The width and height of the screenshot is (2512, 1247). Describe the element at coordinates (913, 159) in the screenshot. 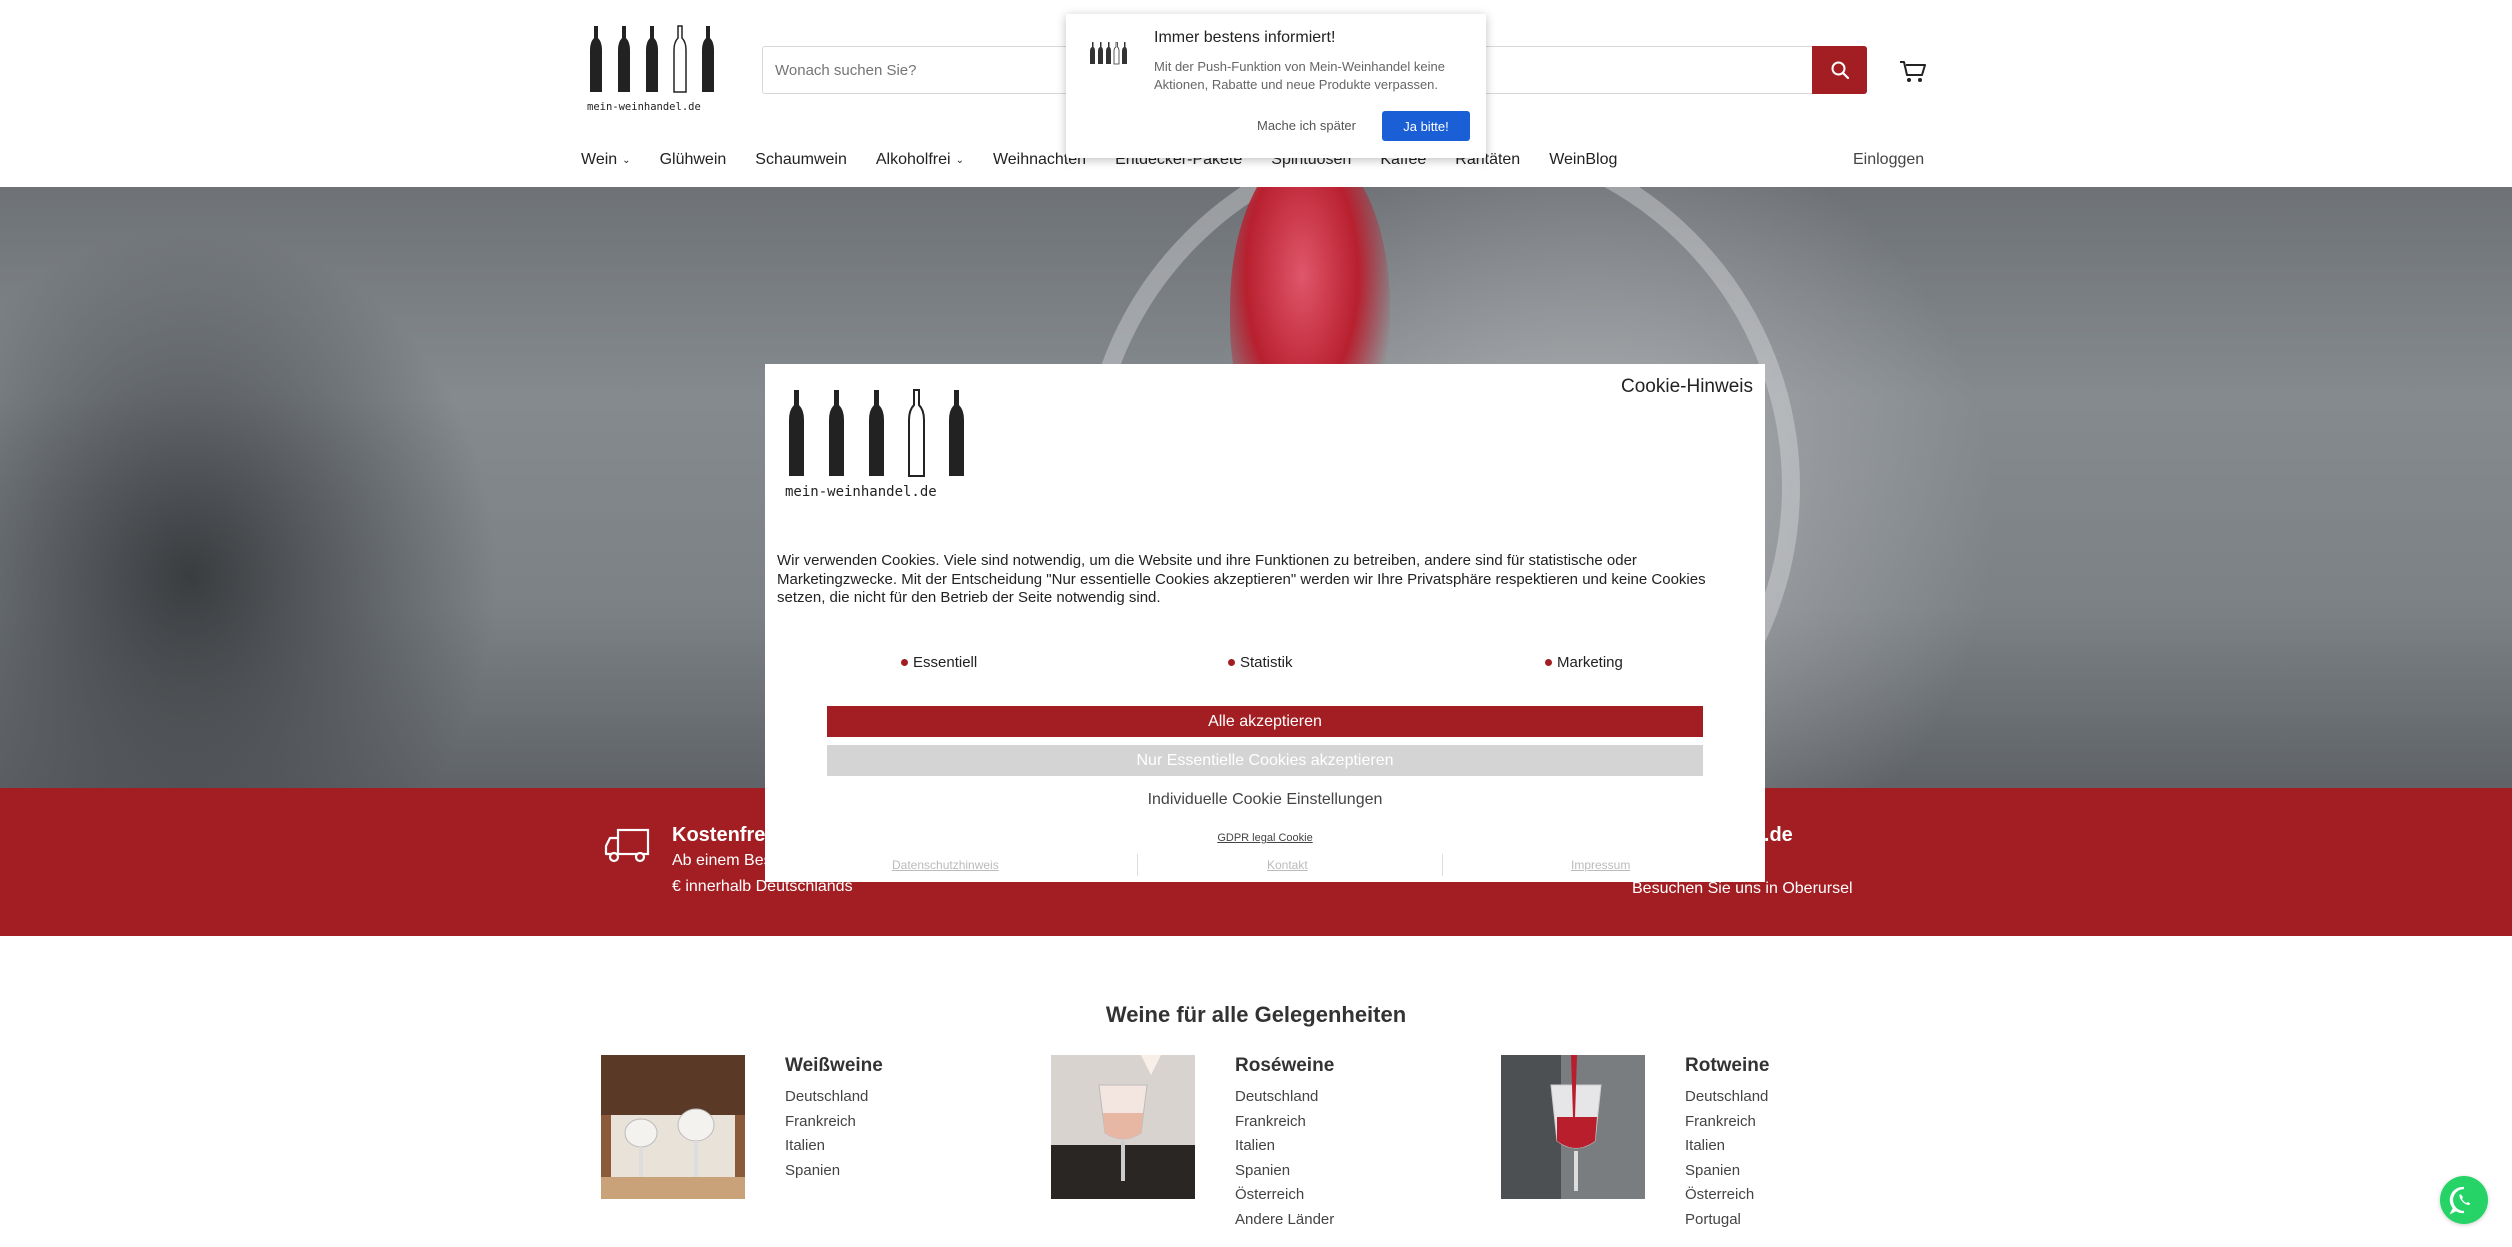

I see `nav-label: Alkoholfrei` at that location.